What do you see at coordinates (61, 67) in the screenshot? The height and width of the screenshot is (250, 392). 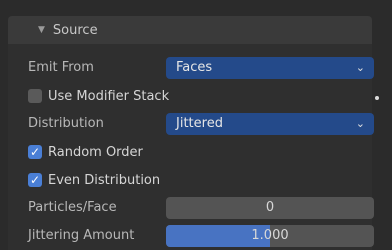 I see `emit-from-label: Emit From` at bounding box center [61, 67].